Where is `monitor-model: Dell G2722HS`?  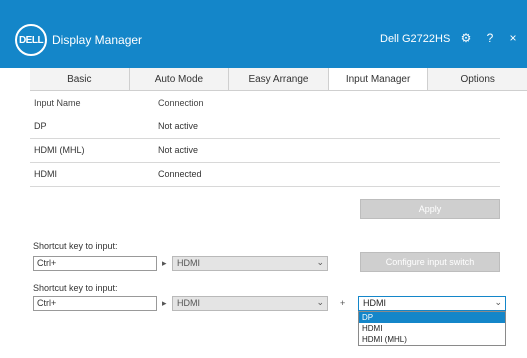
monitor-model: Dell G2722HS is located at coordinates (415, 39).